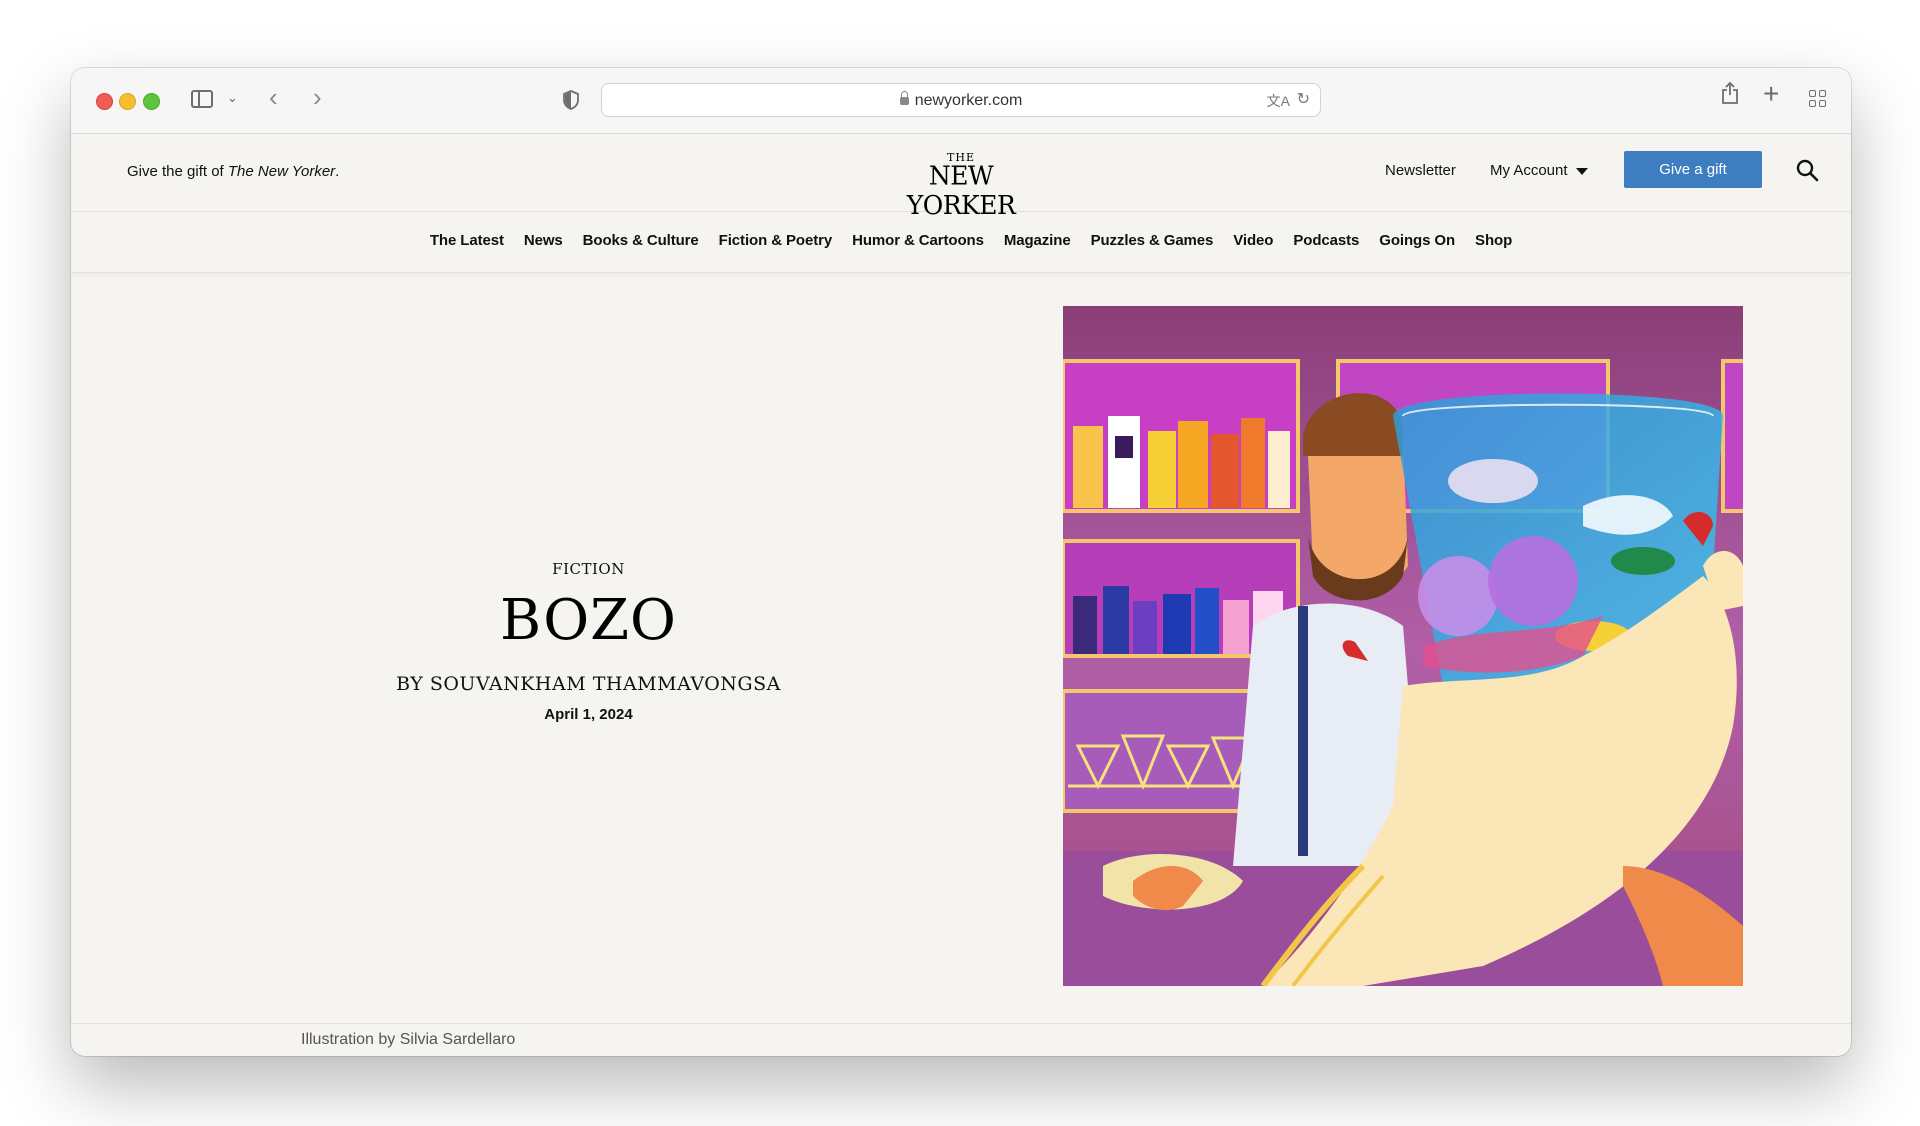 The width and height of the screenshot is (1920, 1126). Describe the element at coordinates (588, 569) in the screenshot. I see `article-rubric: FICTION` at that location.